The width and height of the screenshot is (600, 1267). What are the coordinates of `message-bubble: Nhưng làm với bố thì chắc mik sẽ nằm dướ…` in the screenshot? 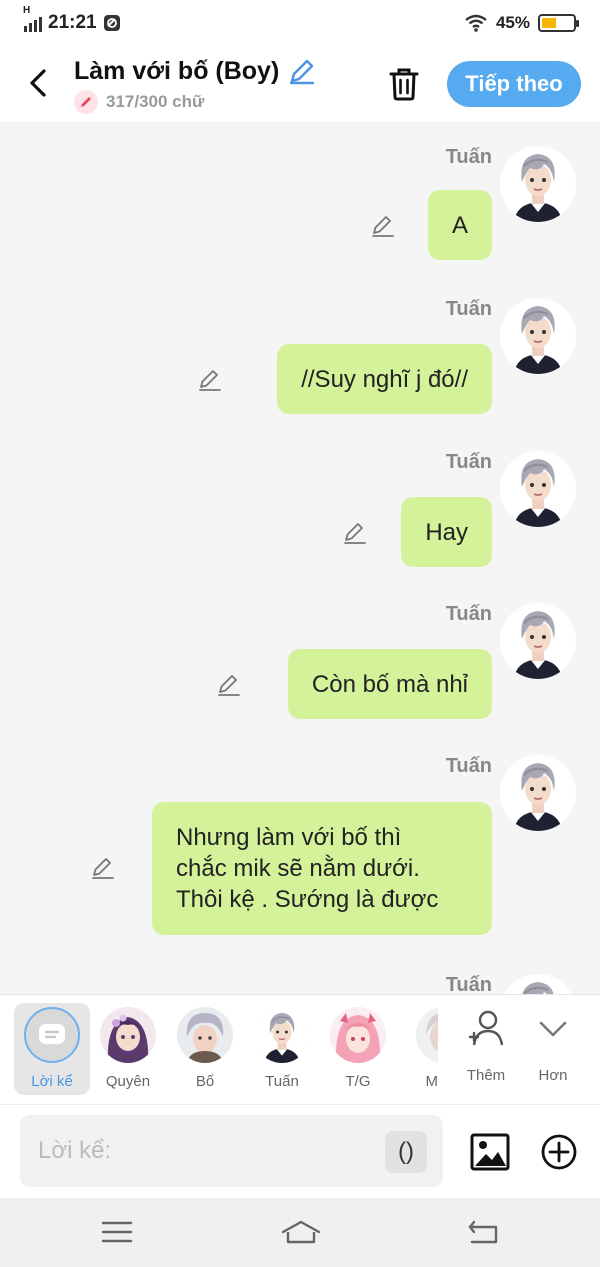 It's located at (322, 868).